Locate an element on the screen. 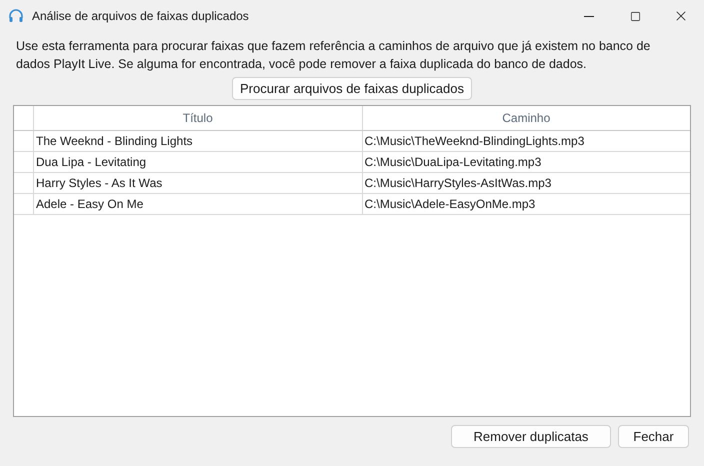 This screenshot has height=466, width=704. table-cell: Adele - Easy On Me is located at coordinates (198, 204).